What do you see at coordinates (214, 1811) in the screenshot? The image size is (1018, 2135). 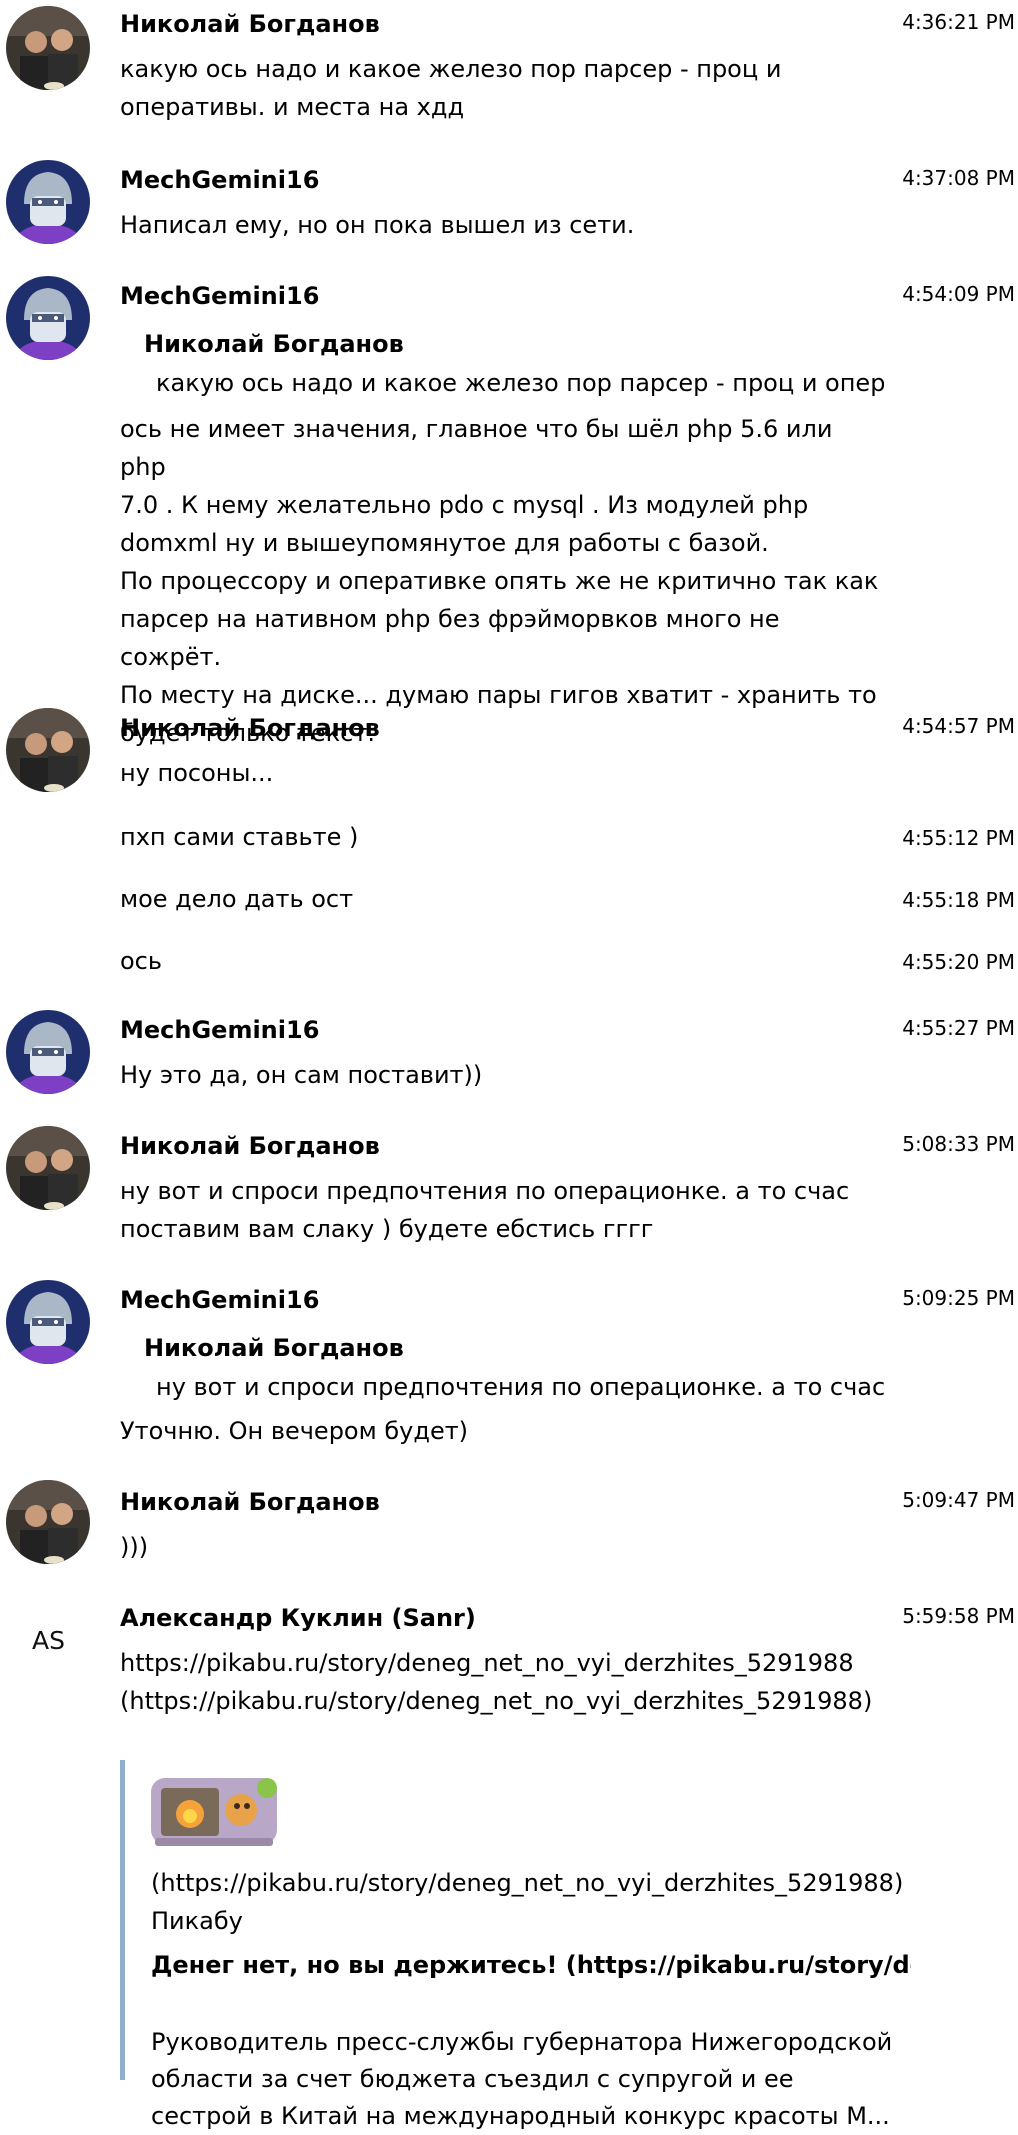 I see `link-preview-thumbnail` at bounding box center [214, 1811].